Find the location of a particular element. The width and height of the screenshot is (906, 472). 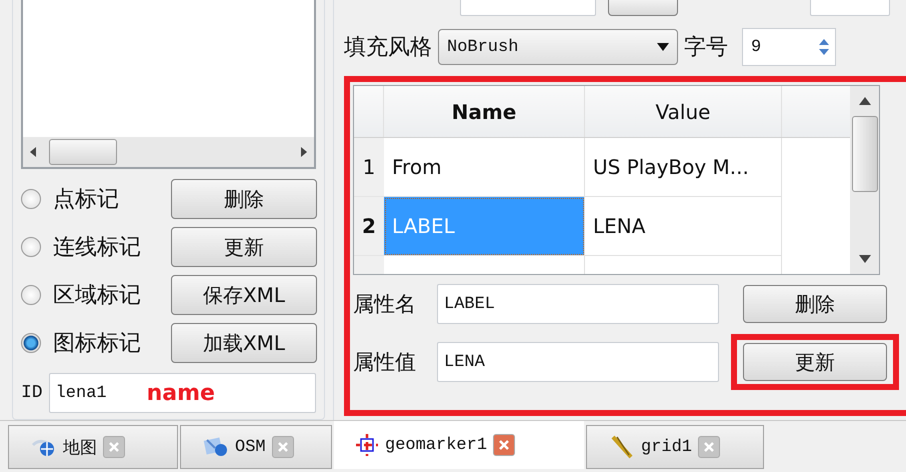

map-icon is located at coordinates (216, 447).